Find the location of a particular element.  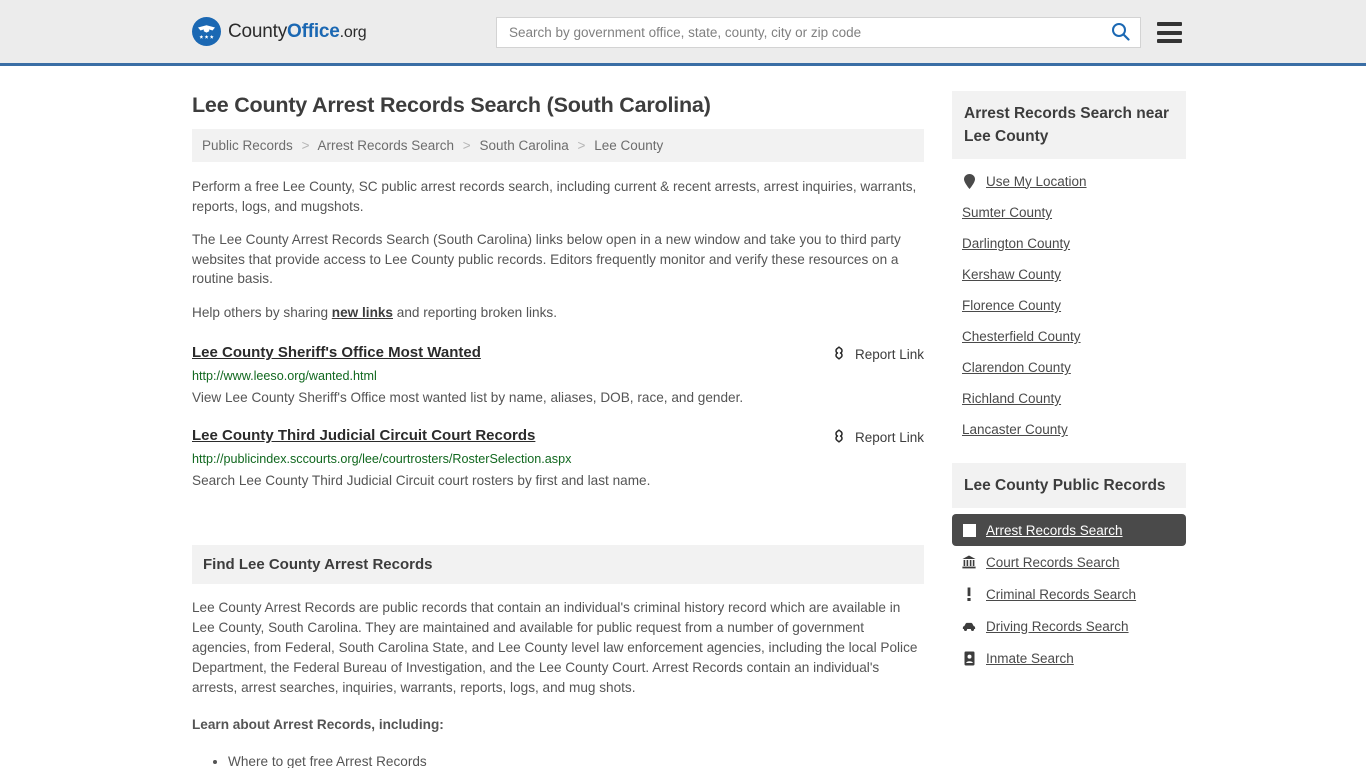

courthouse-icon is located at coordinates (969, 562).